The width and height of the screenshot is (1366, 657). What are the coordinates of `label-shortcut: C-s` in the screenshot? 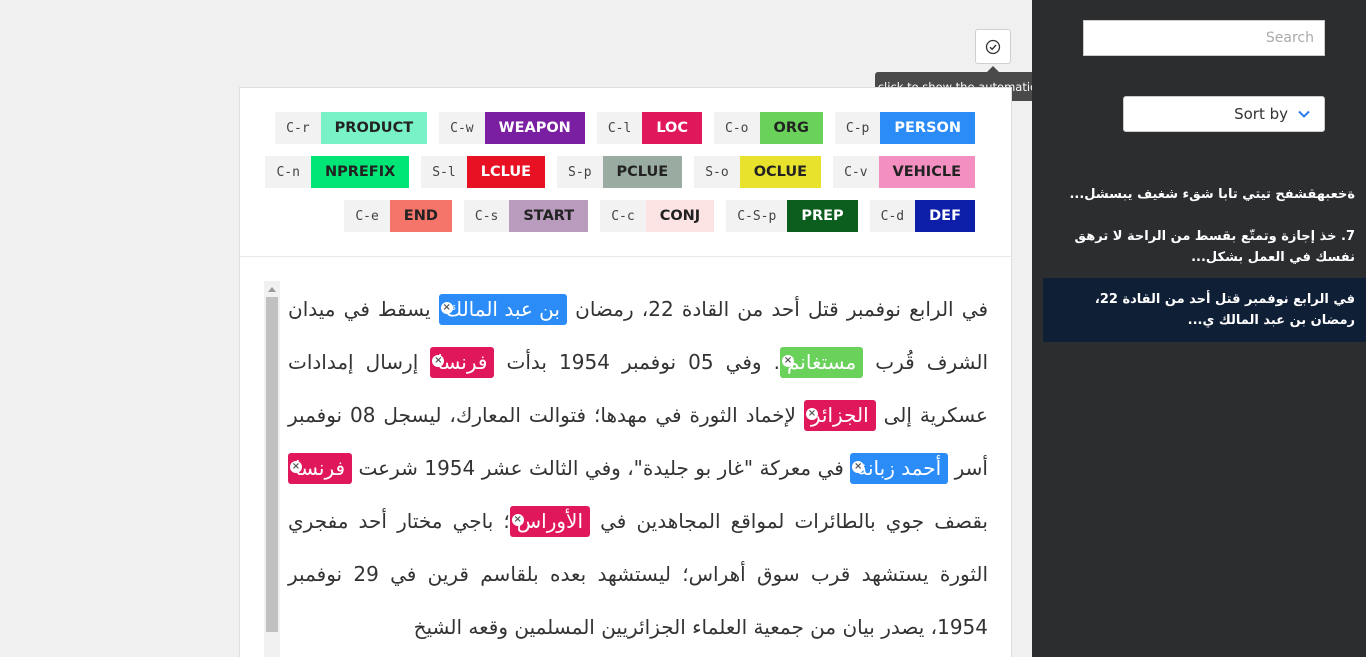 It's located at (486, 216).